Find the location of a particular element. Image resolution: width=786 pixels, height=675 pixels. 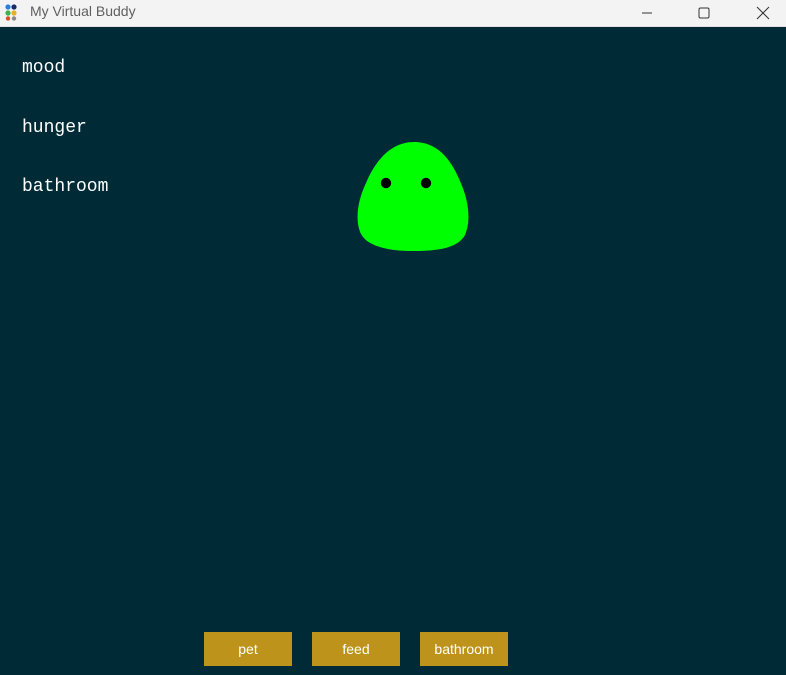

maximize-button is located at coordinates (704, 13).